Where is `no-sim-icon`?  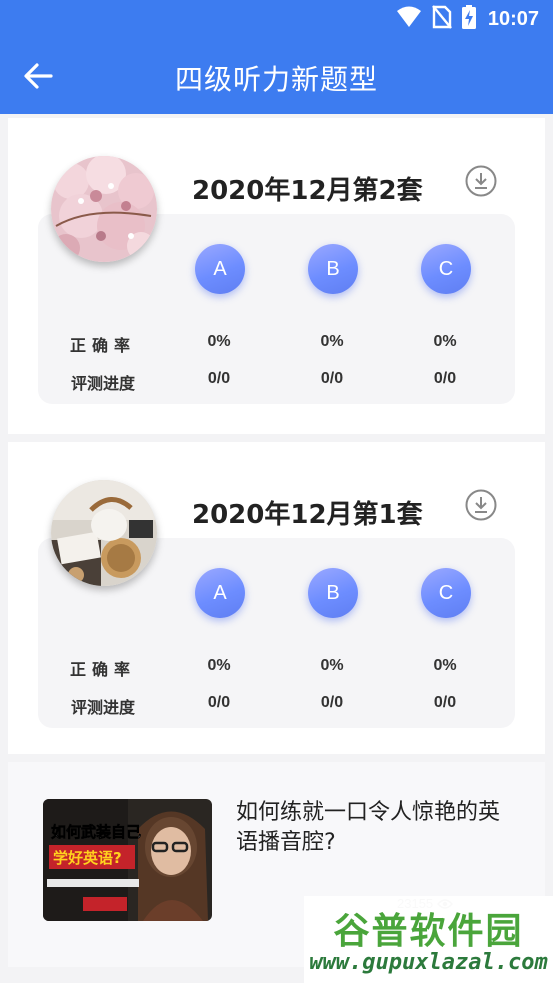
no-sim-icon is located at coordinates (441, 19).